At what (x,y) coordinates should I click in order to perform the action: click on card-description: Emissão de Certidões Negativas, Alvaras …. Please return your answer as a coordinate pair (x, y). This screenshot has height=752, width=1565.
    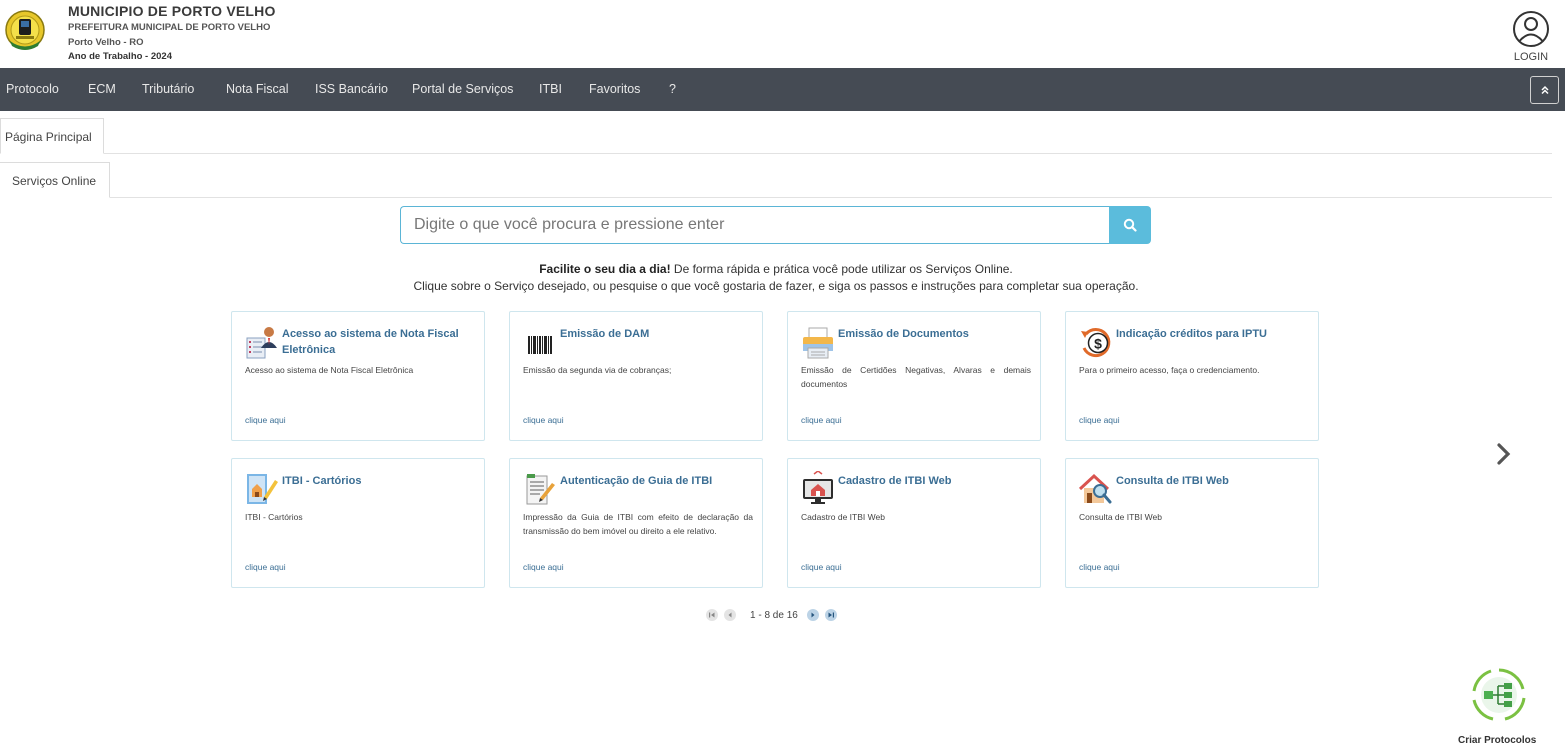
    Looking at the image, I should click on (916, 377).